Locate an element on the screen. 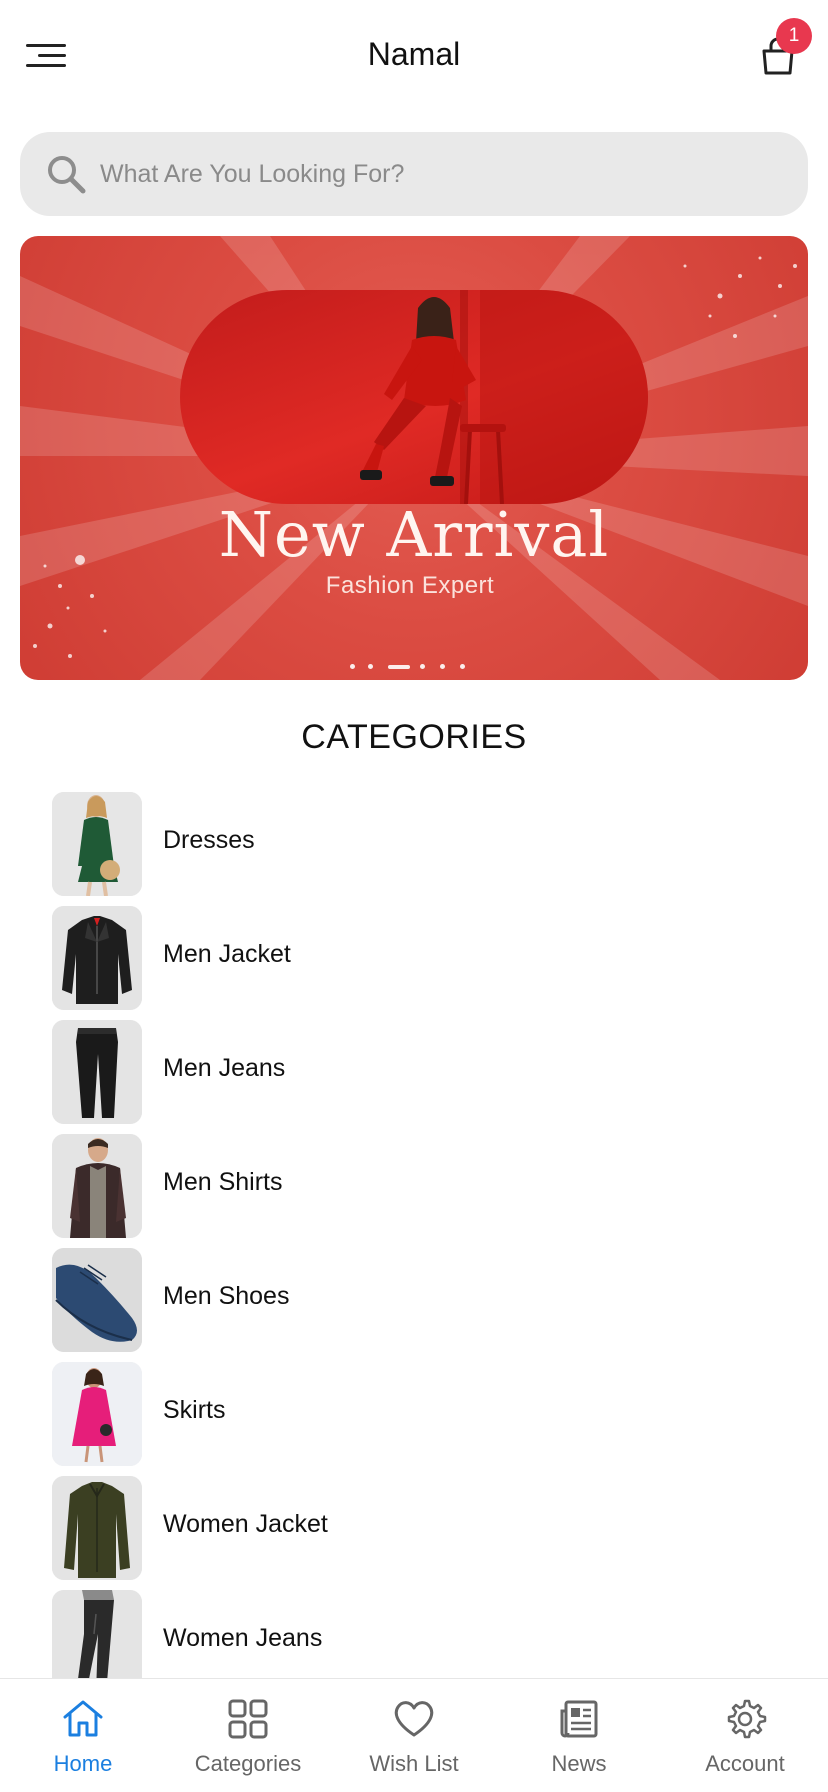  category-label: Men Shirts is located at coordinates (223, 1182).